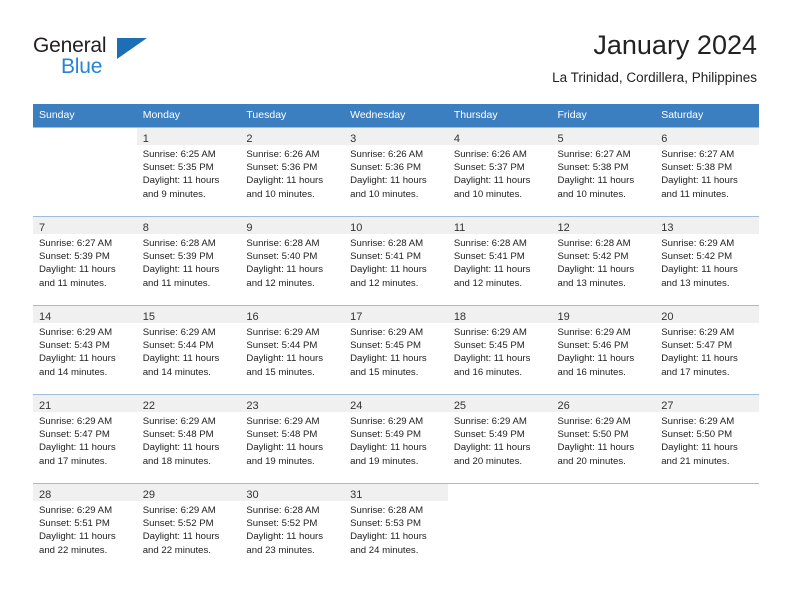  What do you see at coordinates (283, 154) in the screenshot?
I see `sunrise-text: Sunrise: 6:26 AM` at bounding box center [283, 154].